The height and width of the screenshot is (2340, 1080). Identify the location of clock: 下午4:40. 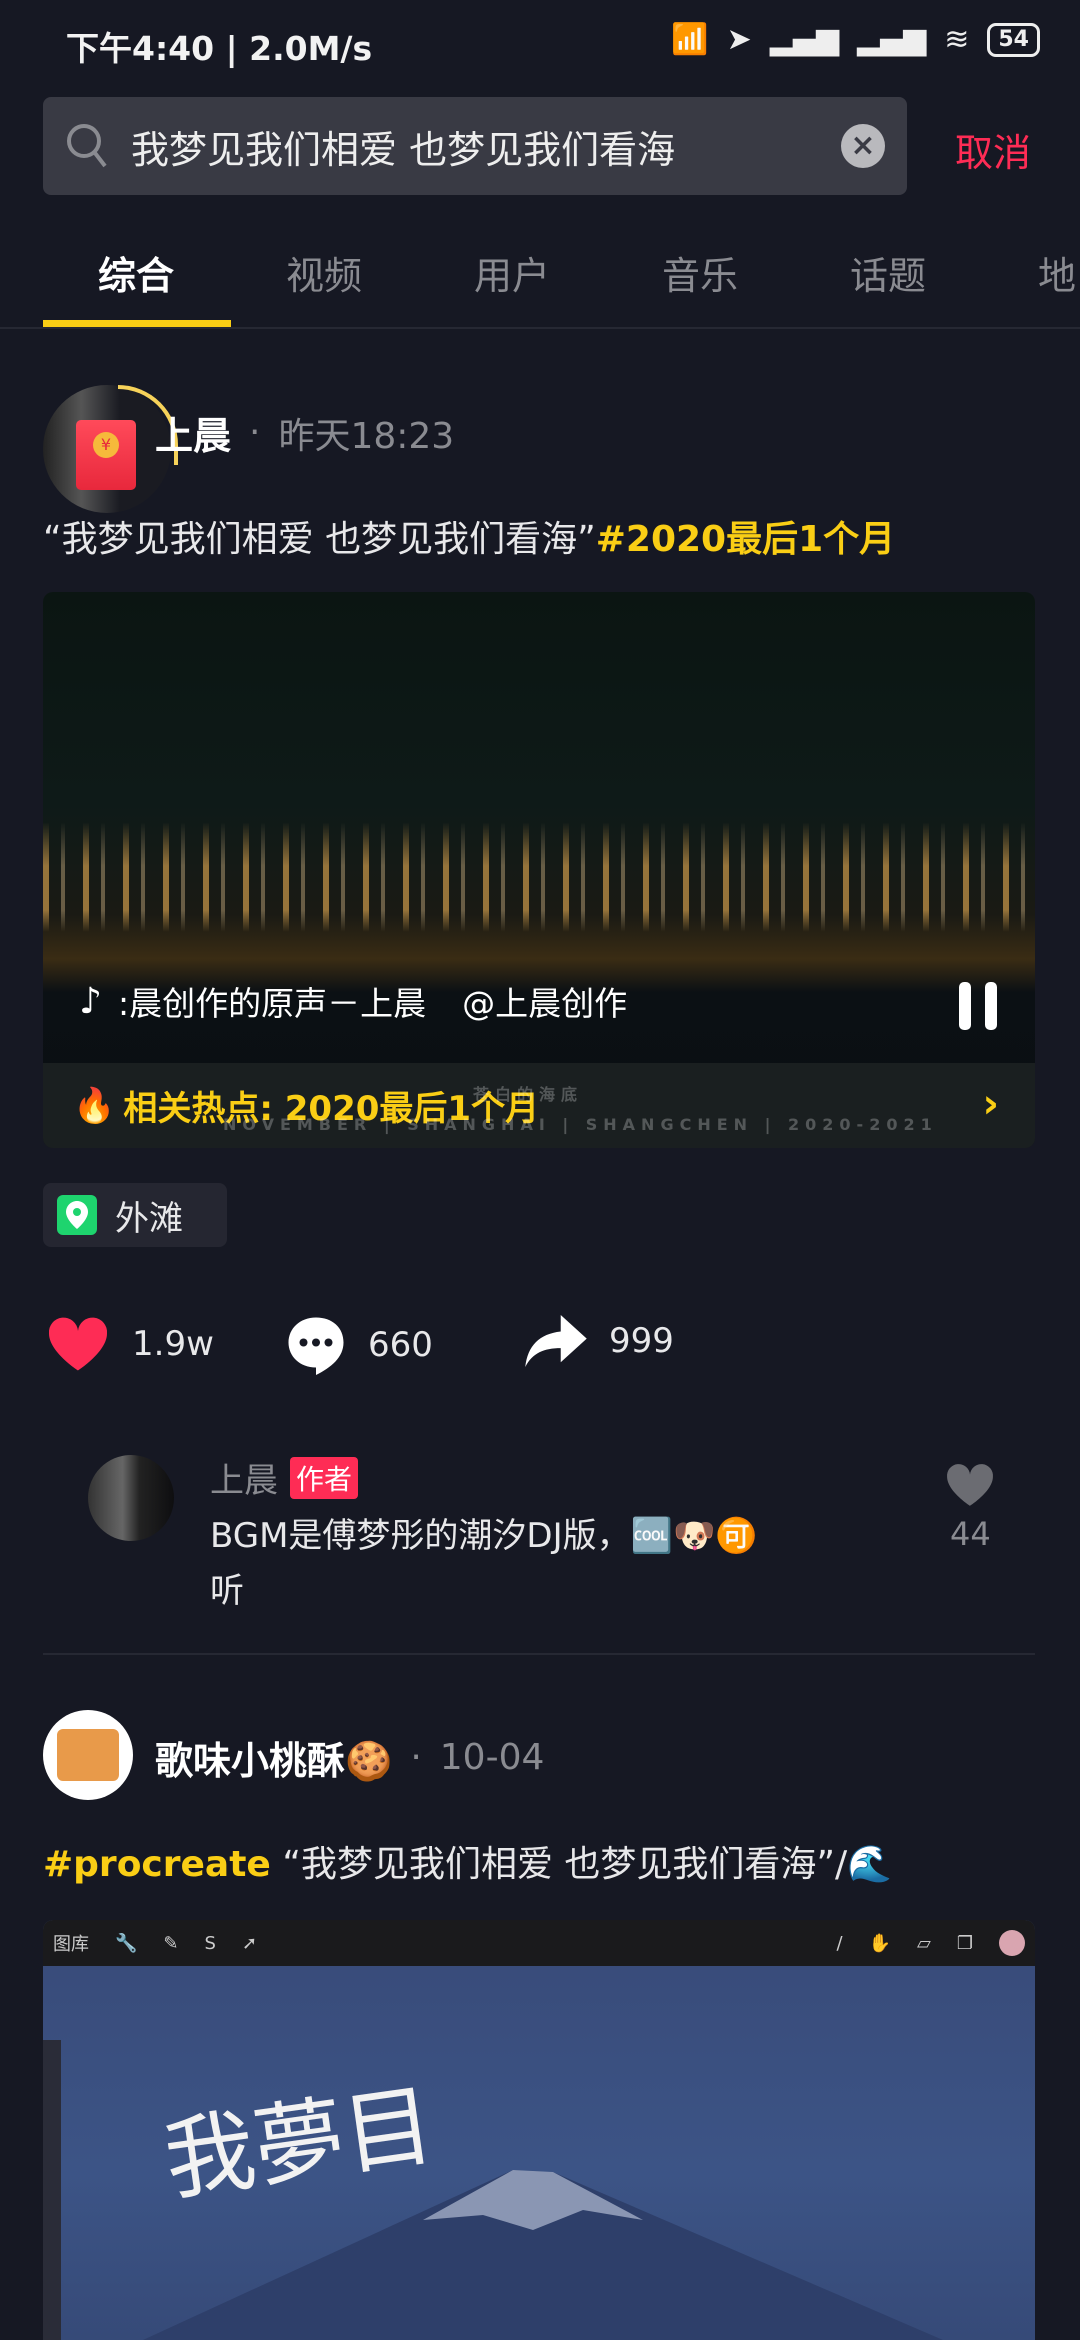
(140, 48).